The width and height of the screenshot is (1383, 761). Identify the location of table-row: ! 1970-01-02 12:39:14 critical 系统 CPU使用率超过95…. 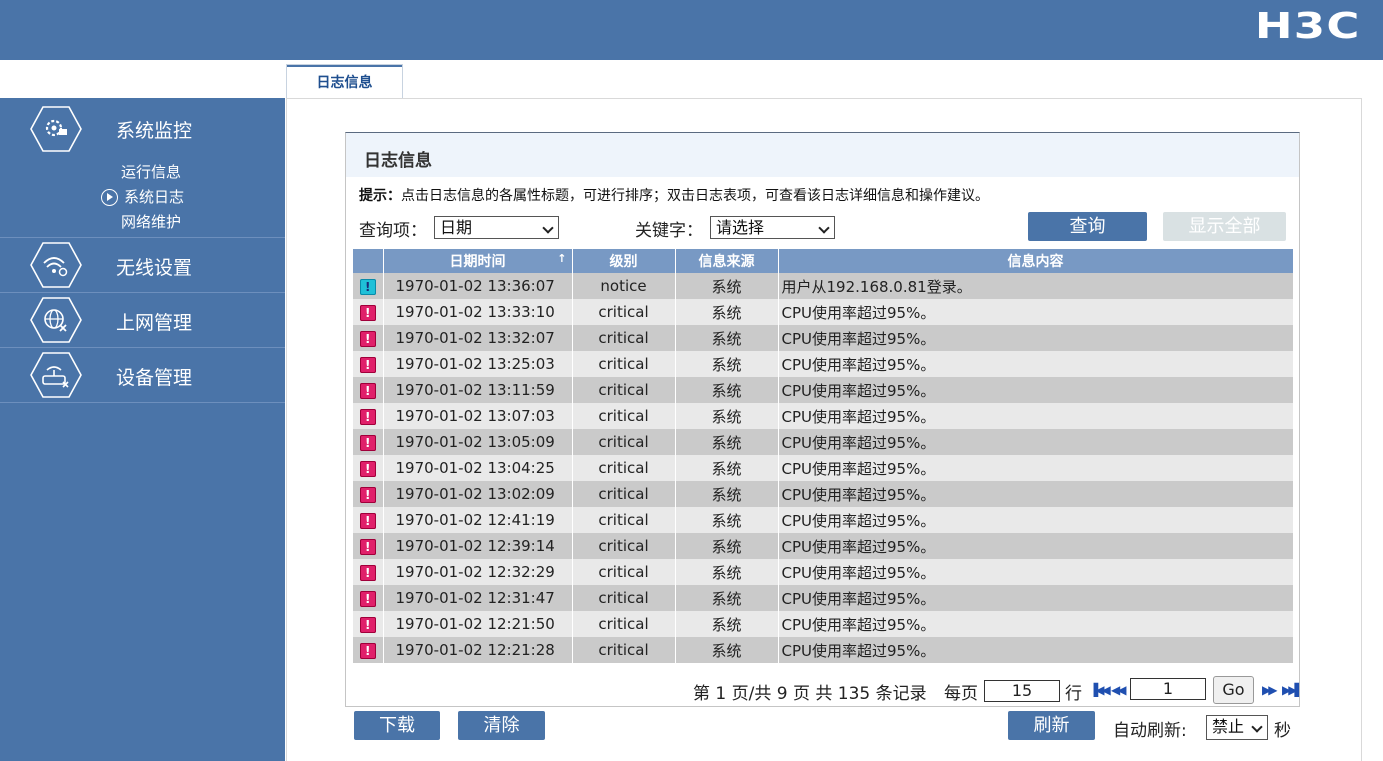
(823, 546).